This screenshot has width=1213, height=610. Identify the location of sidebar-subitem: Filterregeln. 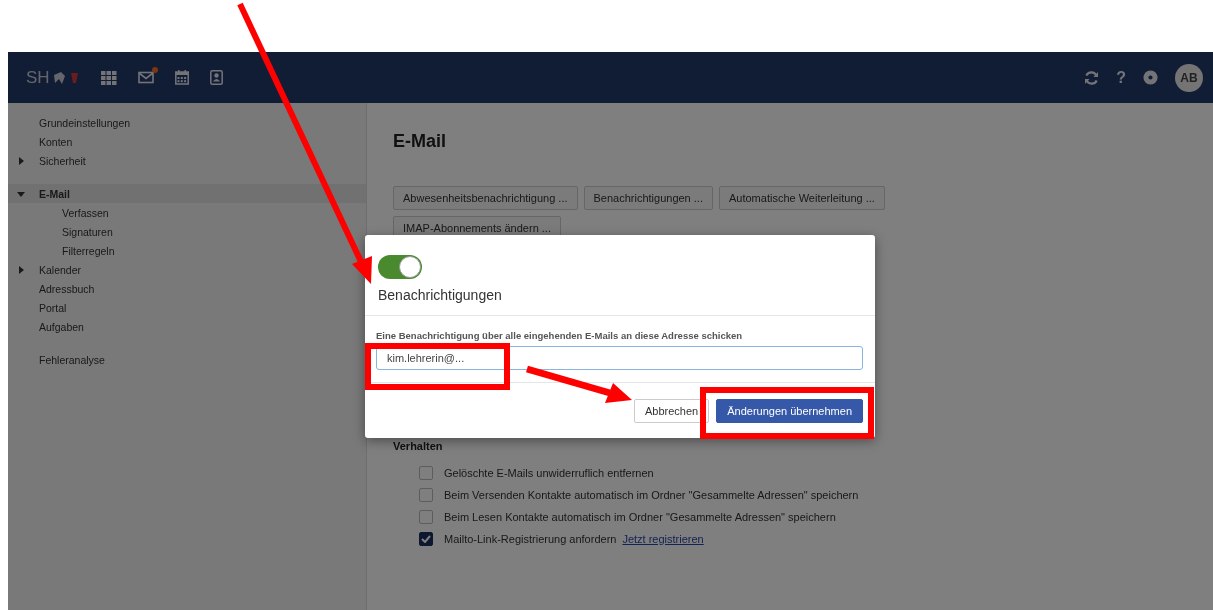
(187, 250).